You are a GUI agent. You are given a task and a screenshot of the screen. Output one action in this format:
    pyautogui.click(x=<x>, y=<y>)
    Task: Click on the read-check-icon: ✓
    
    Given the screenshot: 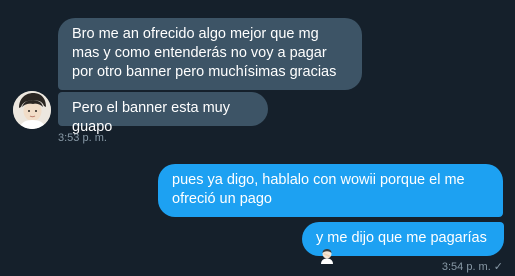 What is the action you would take?
    pyautogui.click(x=498, y=267)
    